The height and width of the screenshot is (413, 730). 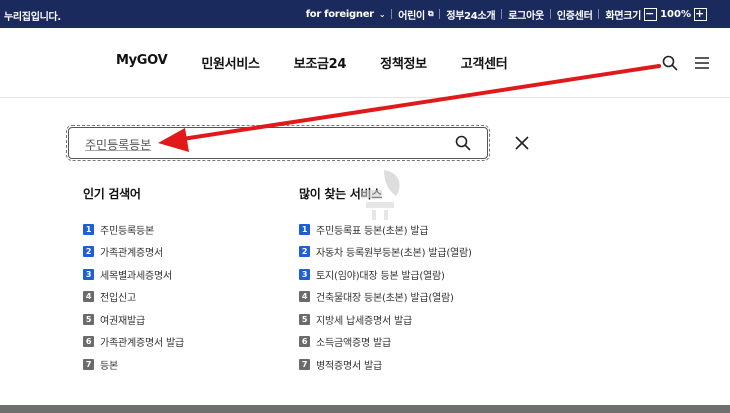 I want to click on close-icon, so click(x=522, y=143).